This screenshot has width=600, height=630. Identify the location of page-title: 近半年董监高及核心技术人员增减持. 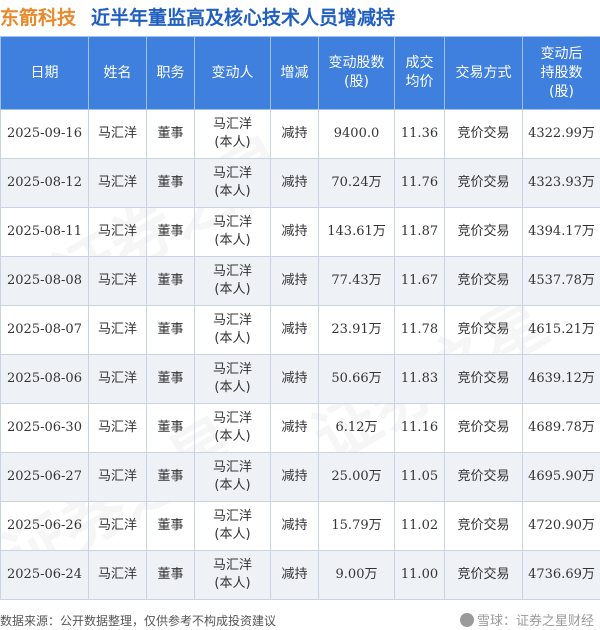
(243, 18).